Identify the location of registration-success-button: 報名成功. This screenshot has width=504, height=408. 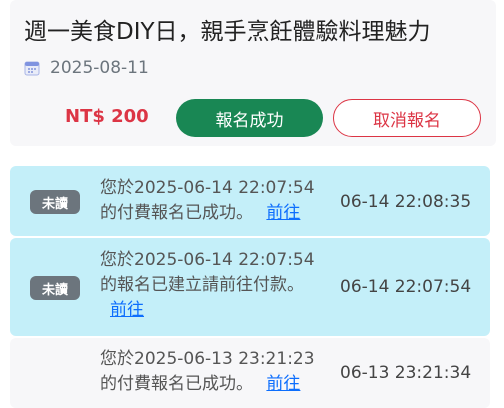
(249, 118).